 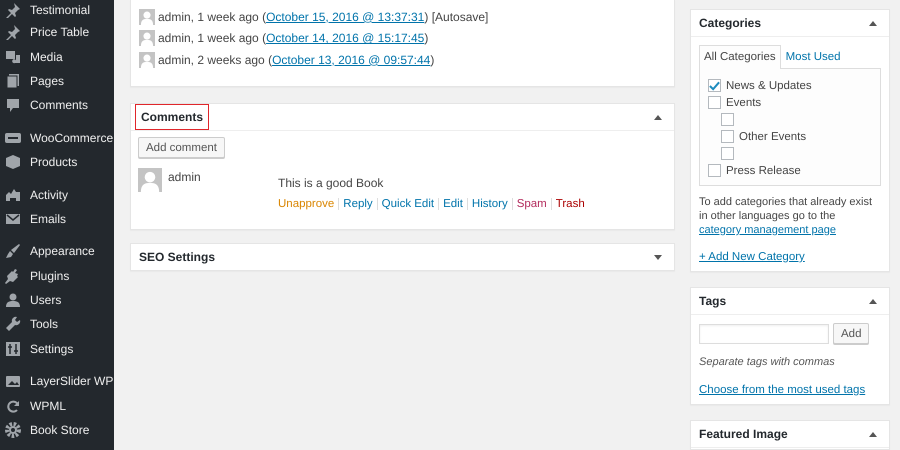 What do you see at coordinates (357, 204) in the screenshot?
I see `comment-action-link: Reply` at bounding box center [357, 204].